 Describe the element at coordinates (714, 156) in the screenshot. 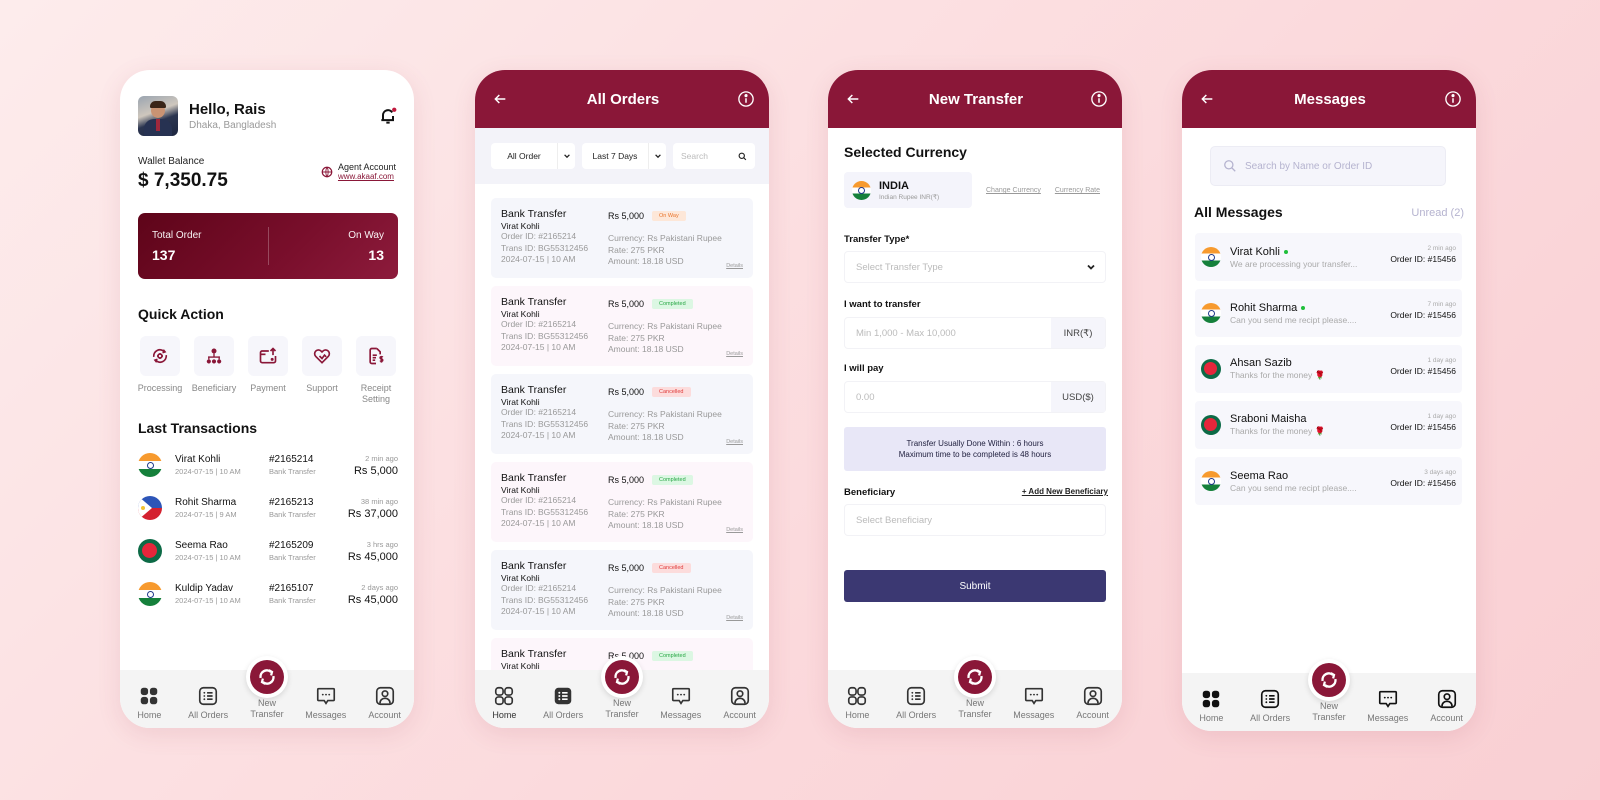

I see `search-input: Search` at that location.